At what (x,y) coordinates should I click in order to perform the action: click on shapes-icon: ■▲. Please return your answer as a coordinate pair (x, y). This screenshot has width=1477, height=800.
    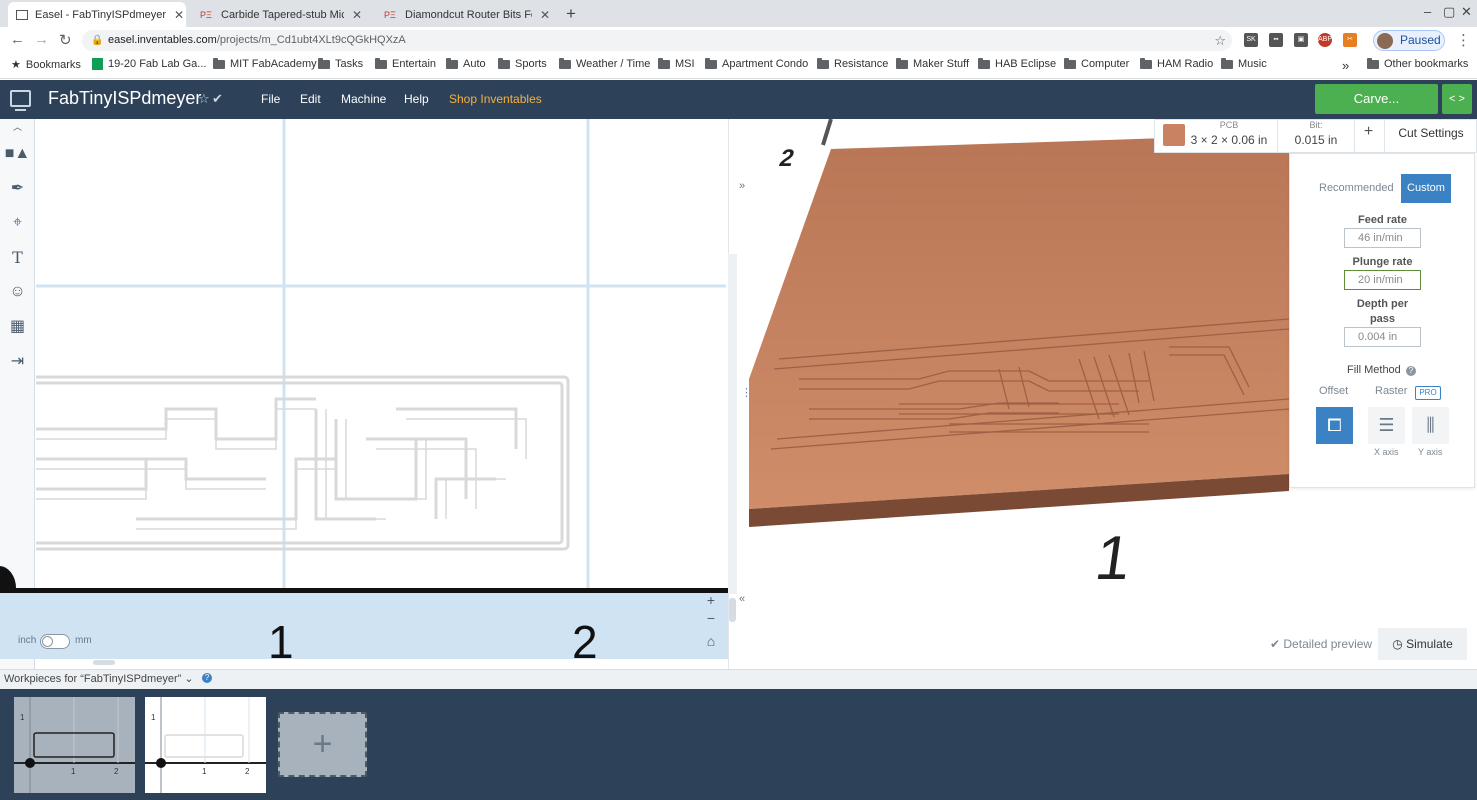
    Looking at the image, I should click on (17, 153).